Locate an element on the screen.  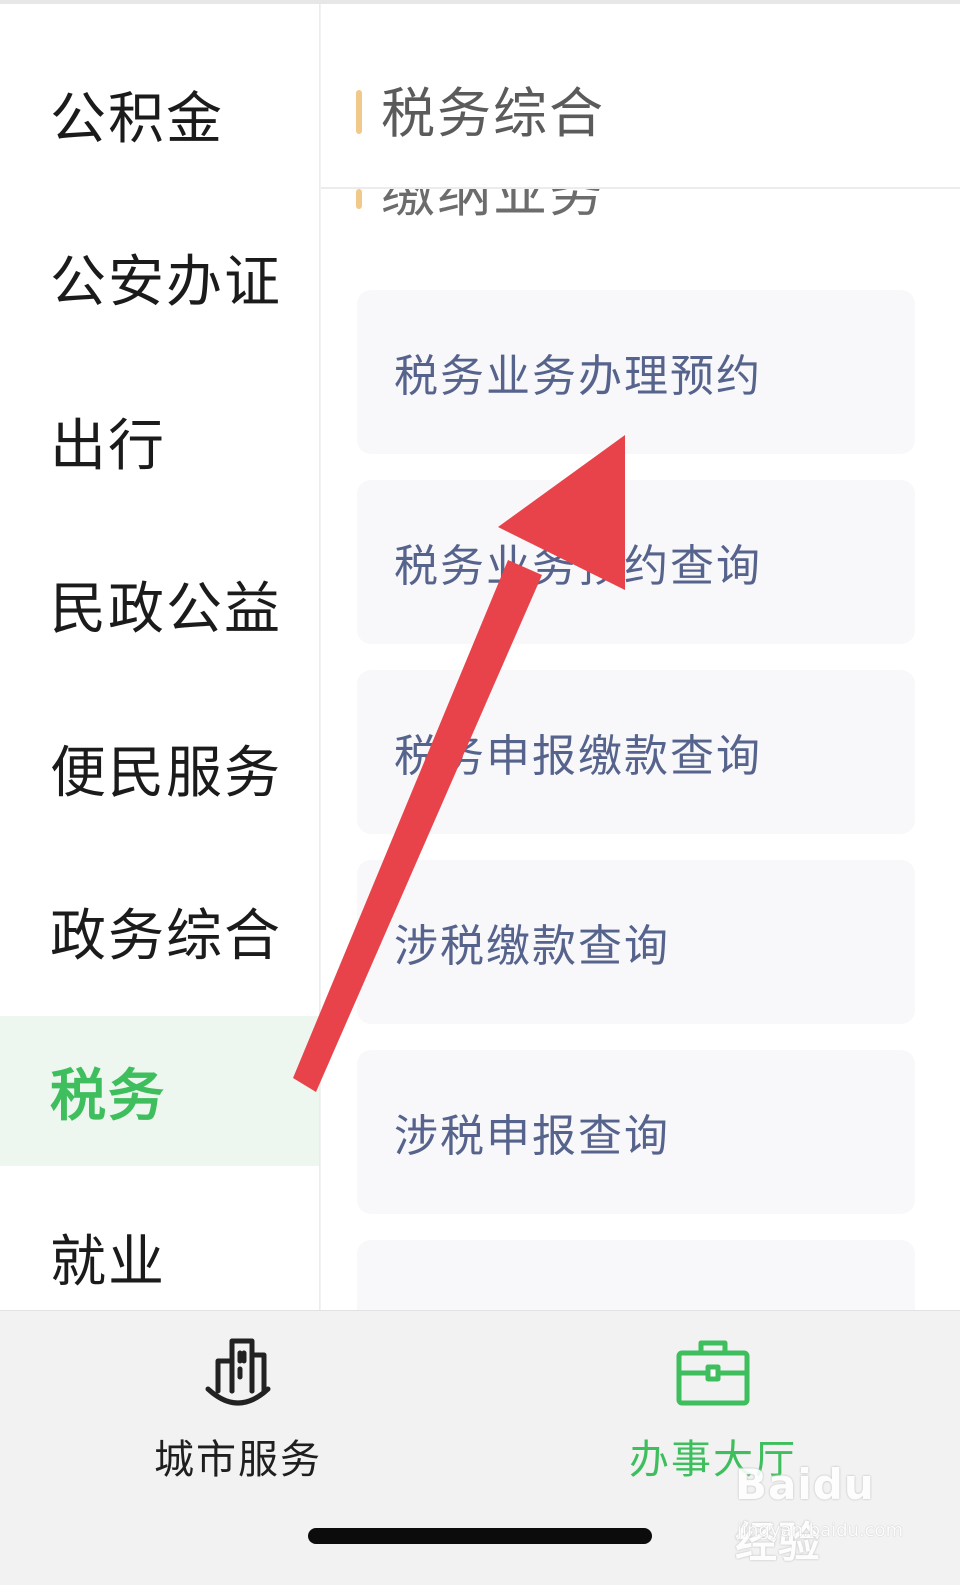
city-buildings-icon is located at coordinates (238, 1373).